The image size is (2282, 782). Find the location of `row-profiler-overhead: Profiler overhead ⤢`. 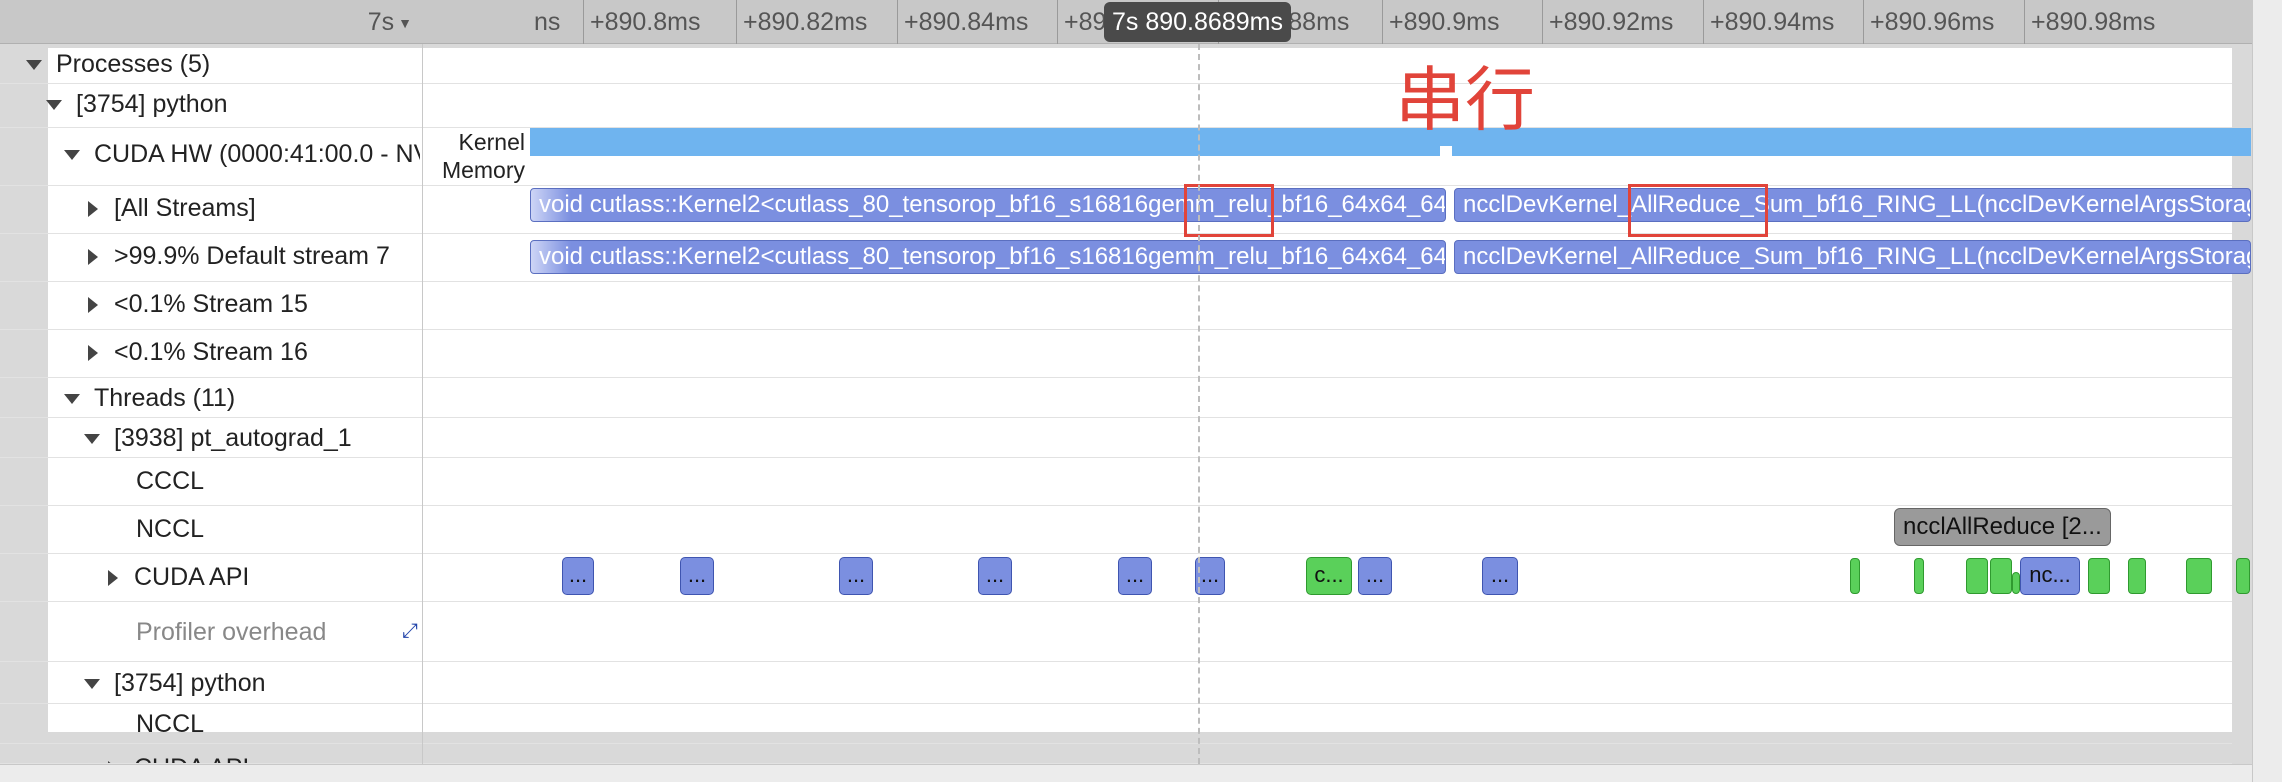

row-profiler-overhead: Profiler overhead ⤢ is located at coordinates (1116, 632).